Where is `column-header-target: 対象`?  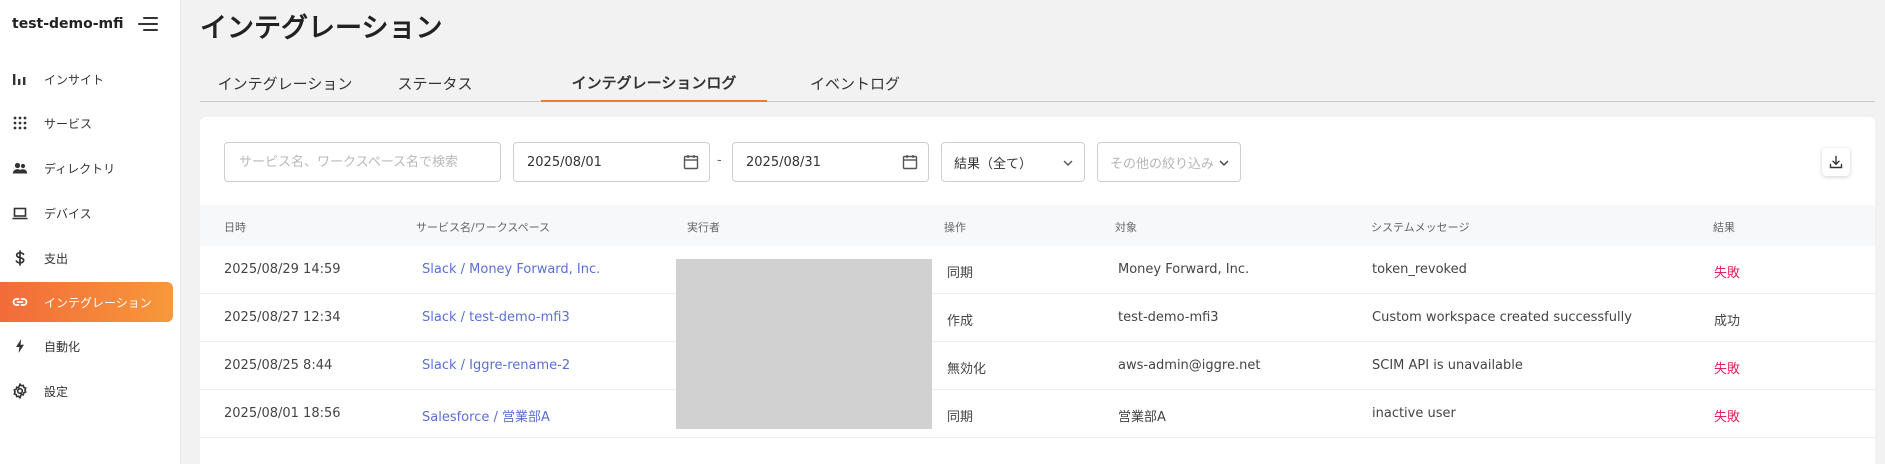
column-header-target: 対象 is located at coordinates (1126, 227).